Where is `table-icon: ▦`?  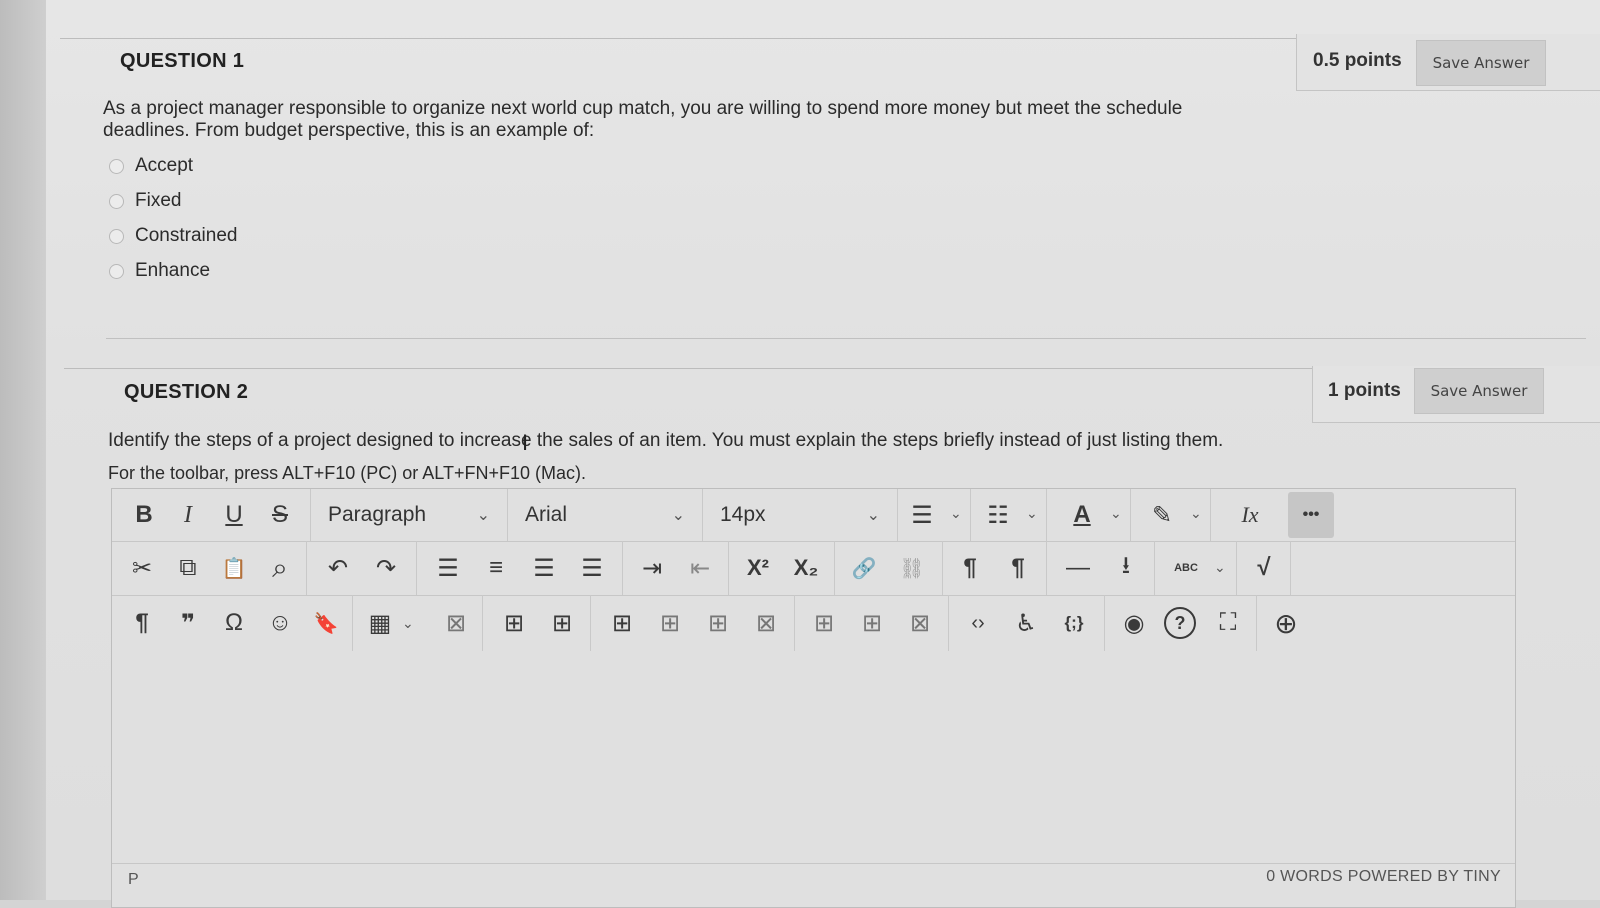 table-icon: ▦ is located at coordinates (380, 623).